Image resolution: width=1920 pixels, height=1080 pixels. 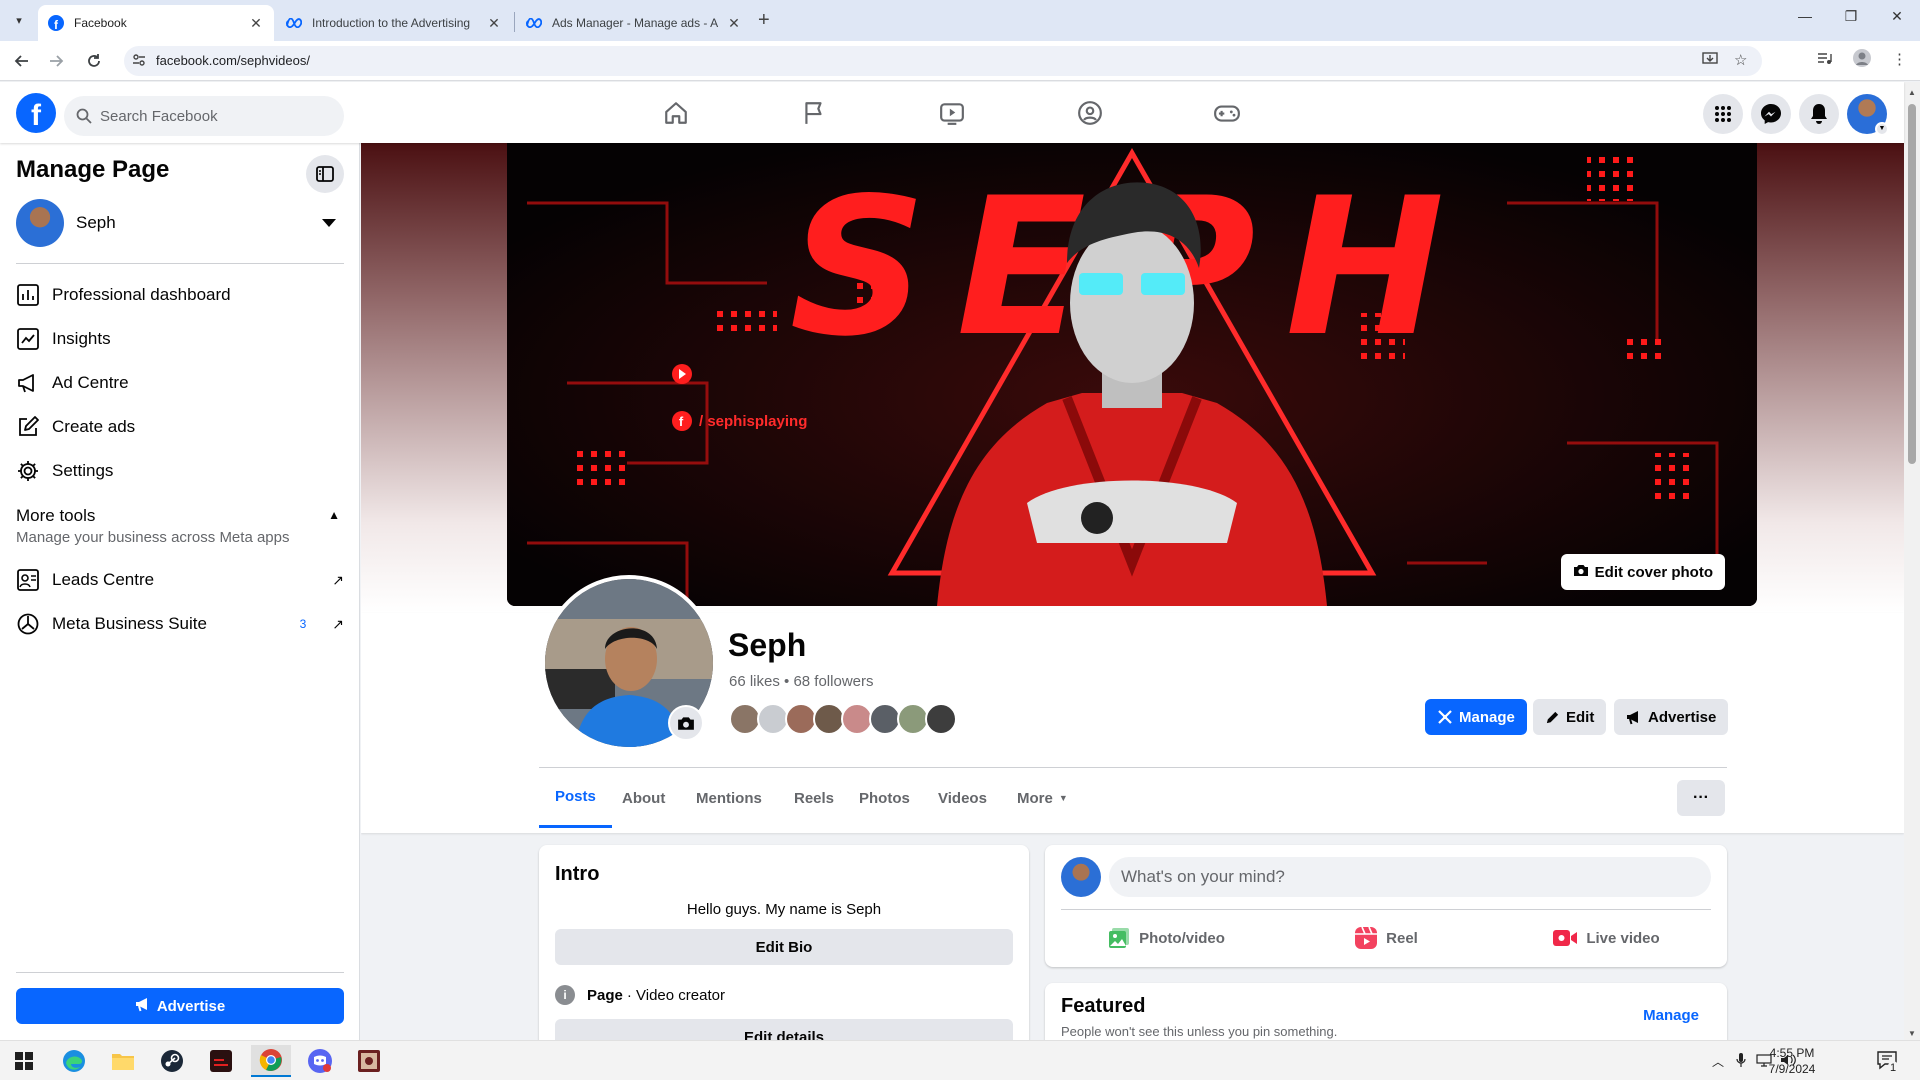 I want to click on browser-menu-icon: ⋮, so click(x=1899, y=59).